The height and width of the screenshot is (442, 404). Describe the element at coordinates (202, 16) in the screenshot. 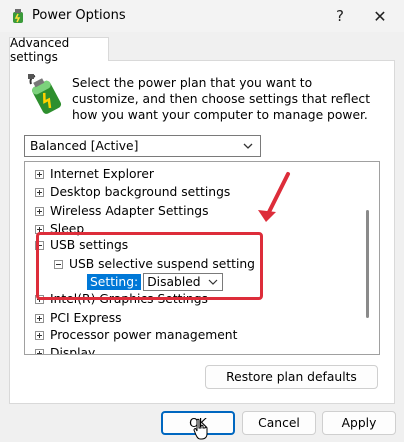

I see `title-bar: Power Options ? ✕` at that location.